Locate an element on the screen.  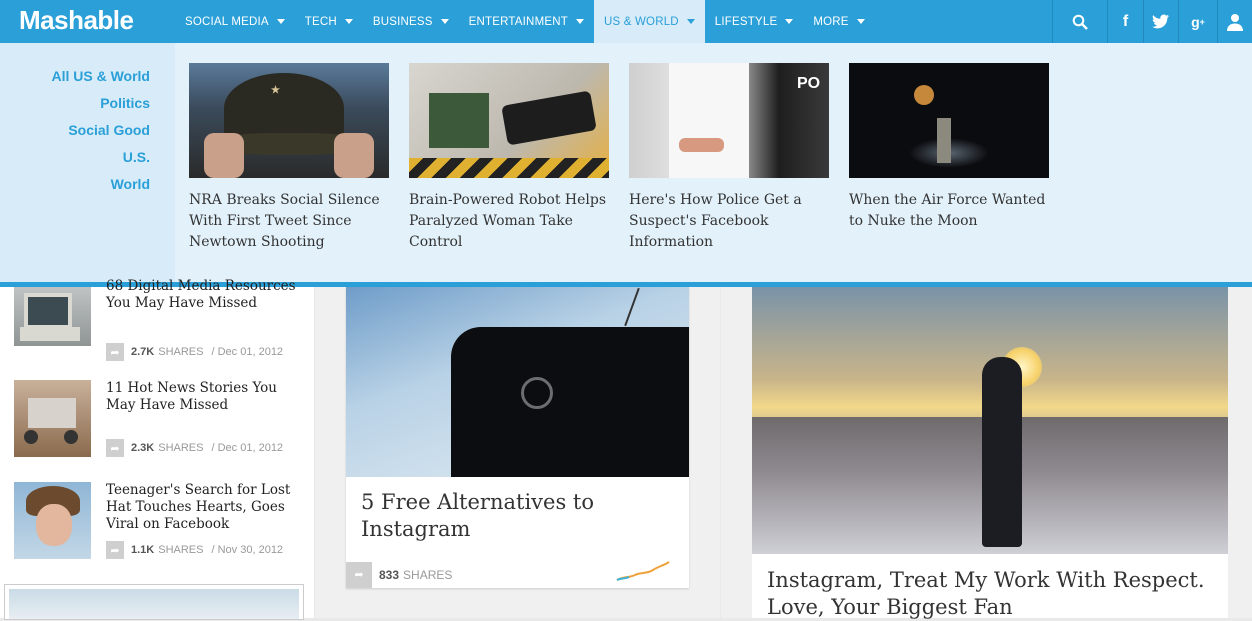
nav-social-media: SOCIAL MEDIA is located at coordinates (235, 21).